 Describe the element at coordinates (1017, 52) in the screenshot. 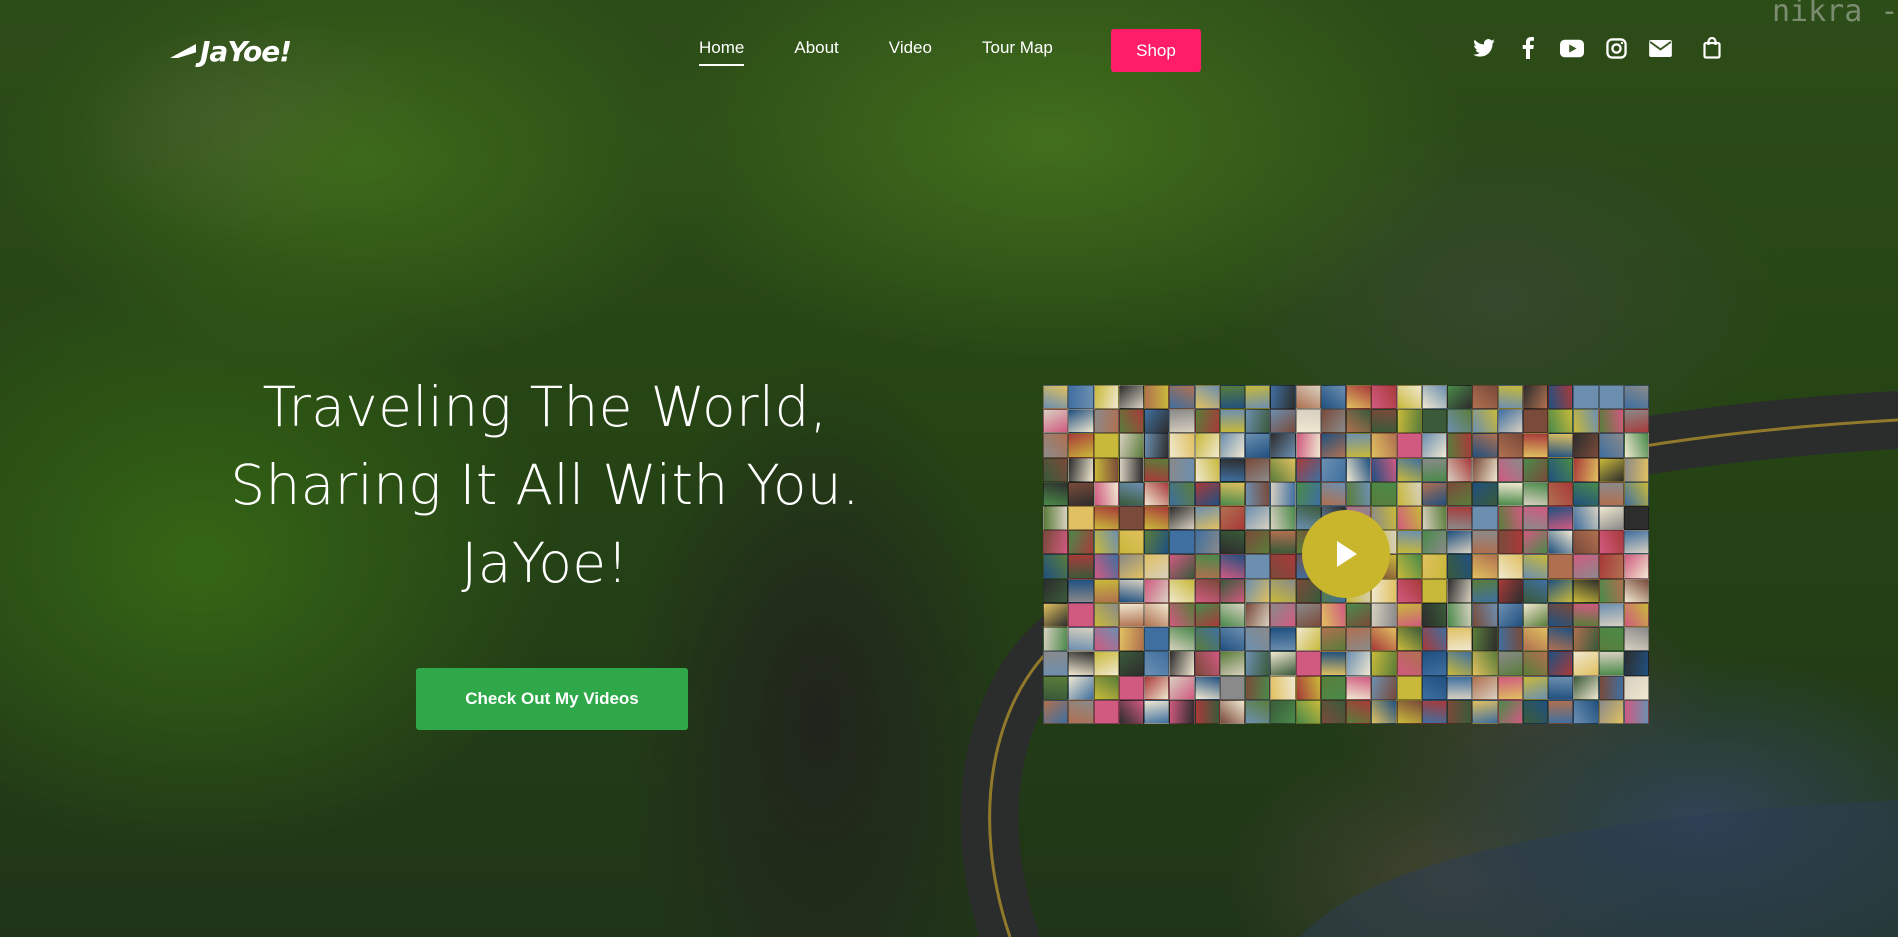

I see `nav-tour-map: Tour Map` at that location.